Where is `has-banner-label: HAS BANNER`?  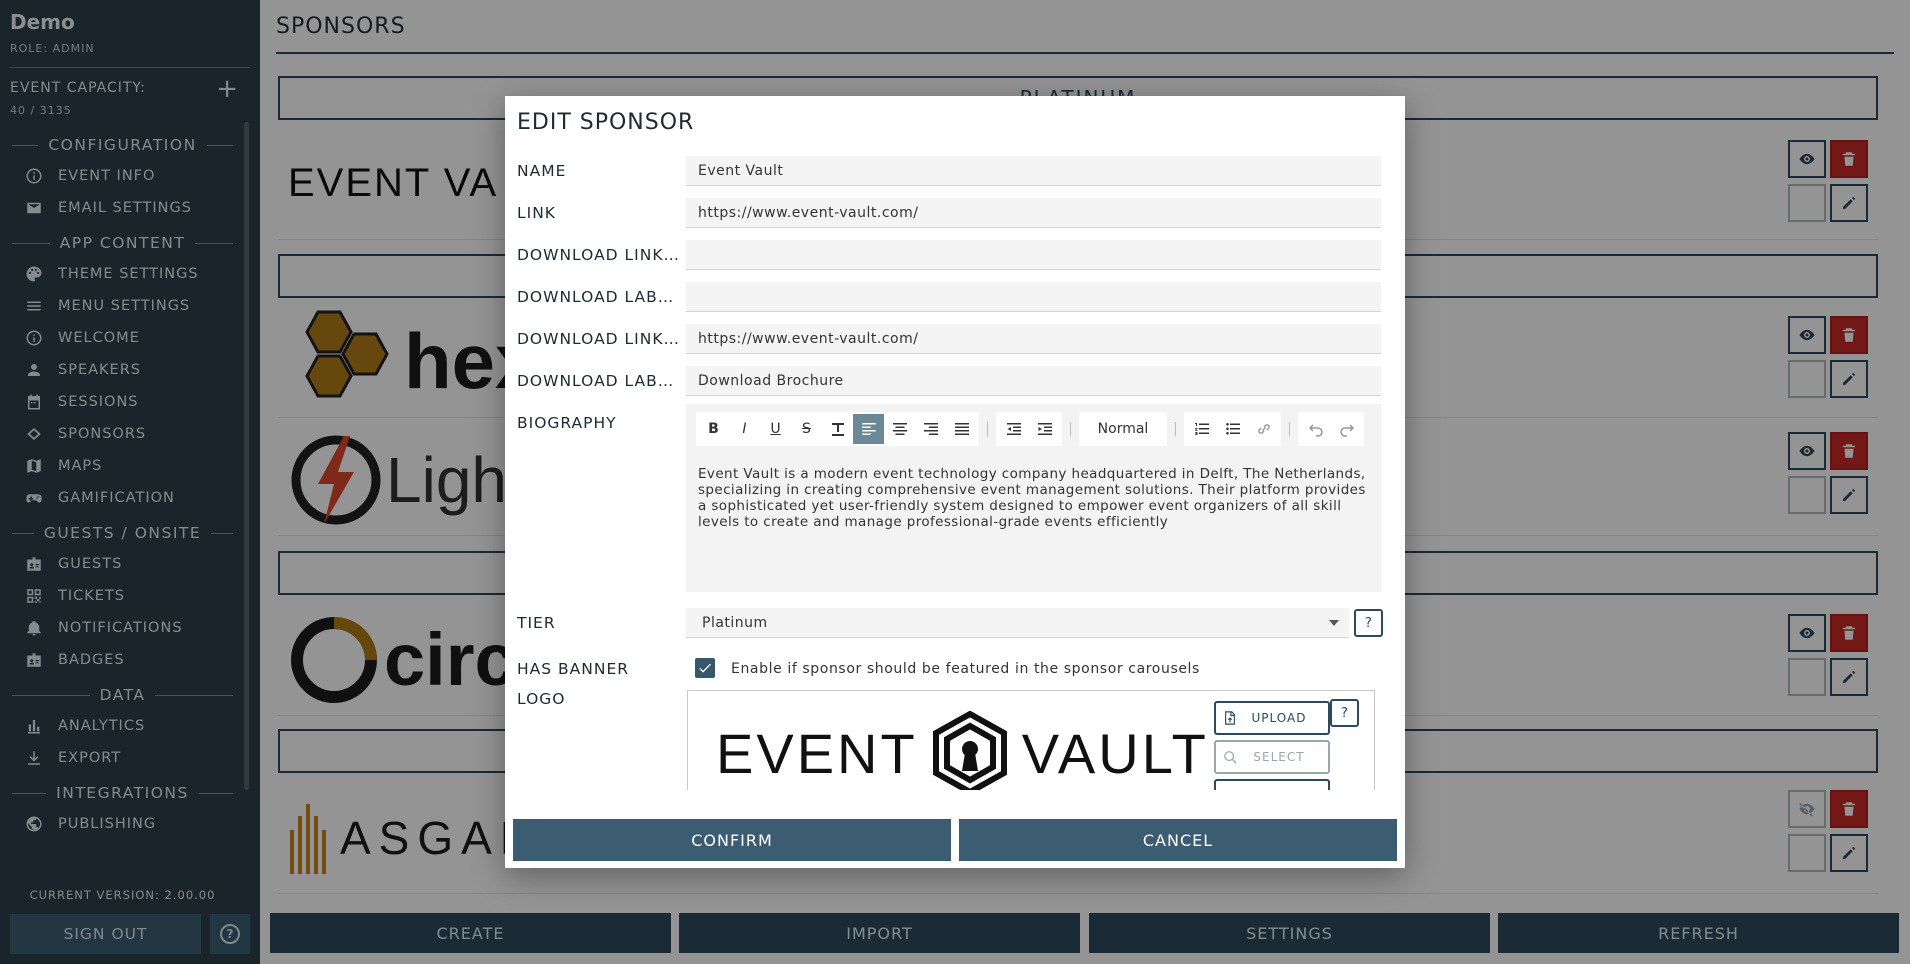
has-banner-label: HAS BANNER is located at coordinates (573, 669).